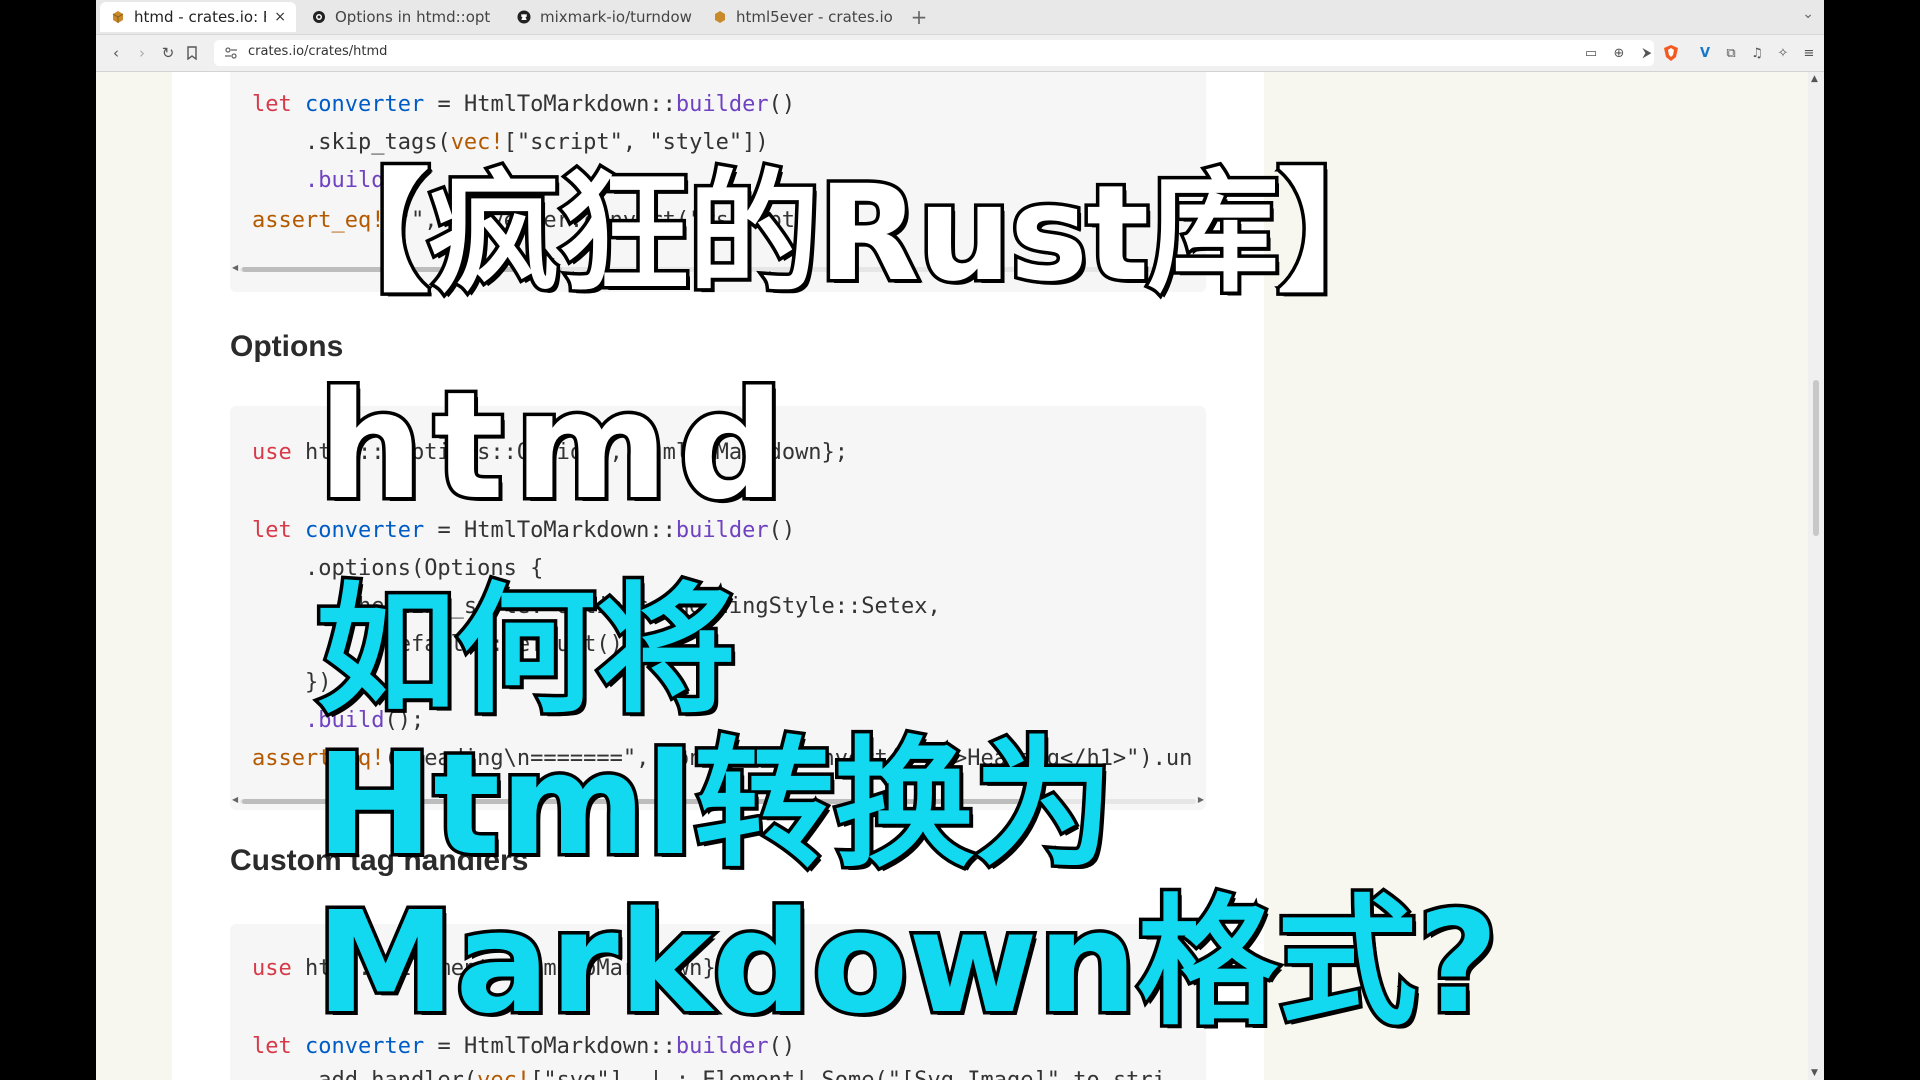 The height and width of the screenshot is (1080, 1920). Describe the element at coordinates (1808, 14) in the screenshot. I see `tab-list-chevron-icon: ⌄` at that location.